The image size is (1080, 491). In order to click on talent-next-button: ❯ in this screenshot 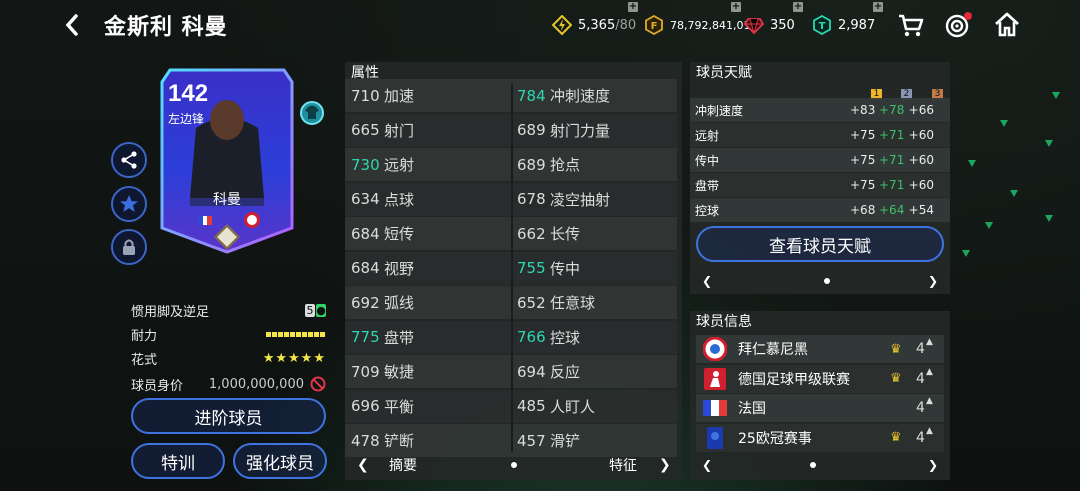, I will do `click(933, 281)`.